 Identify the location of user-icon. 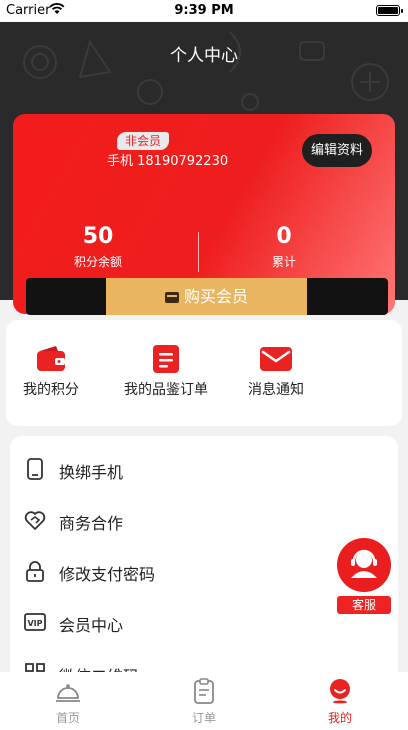
(340, 691).